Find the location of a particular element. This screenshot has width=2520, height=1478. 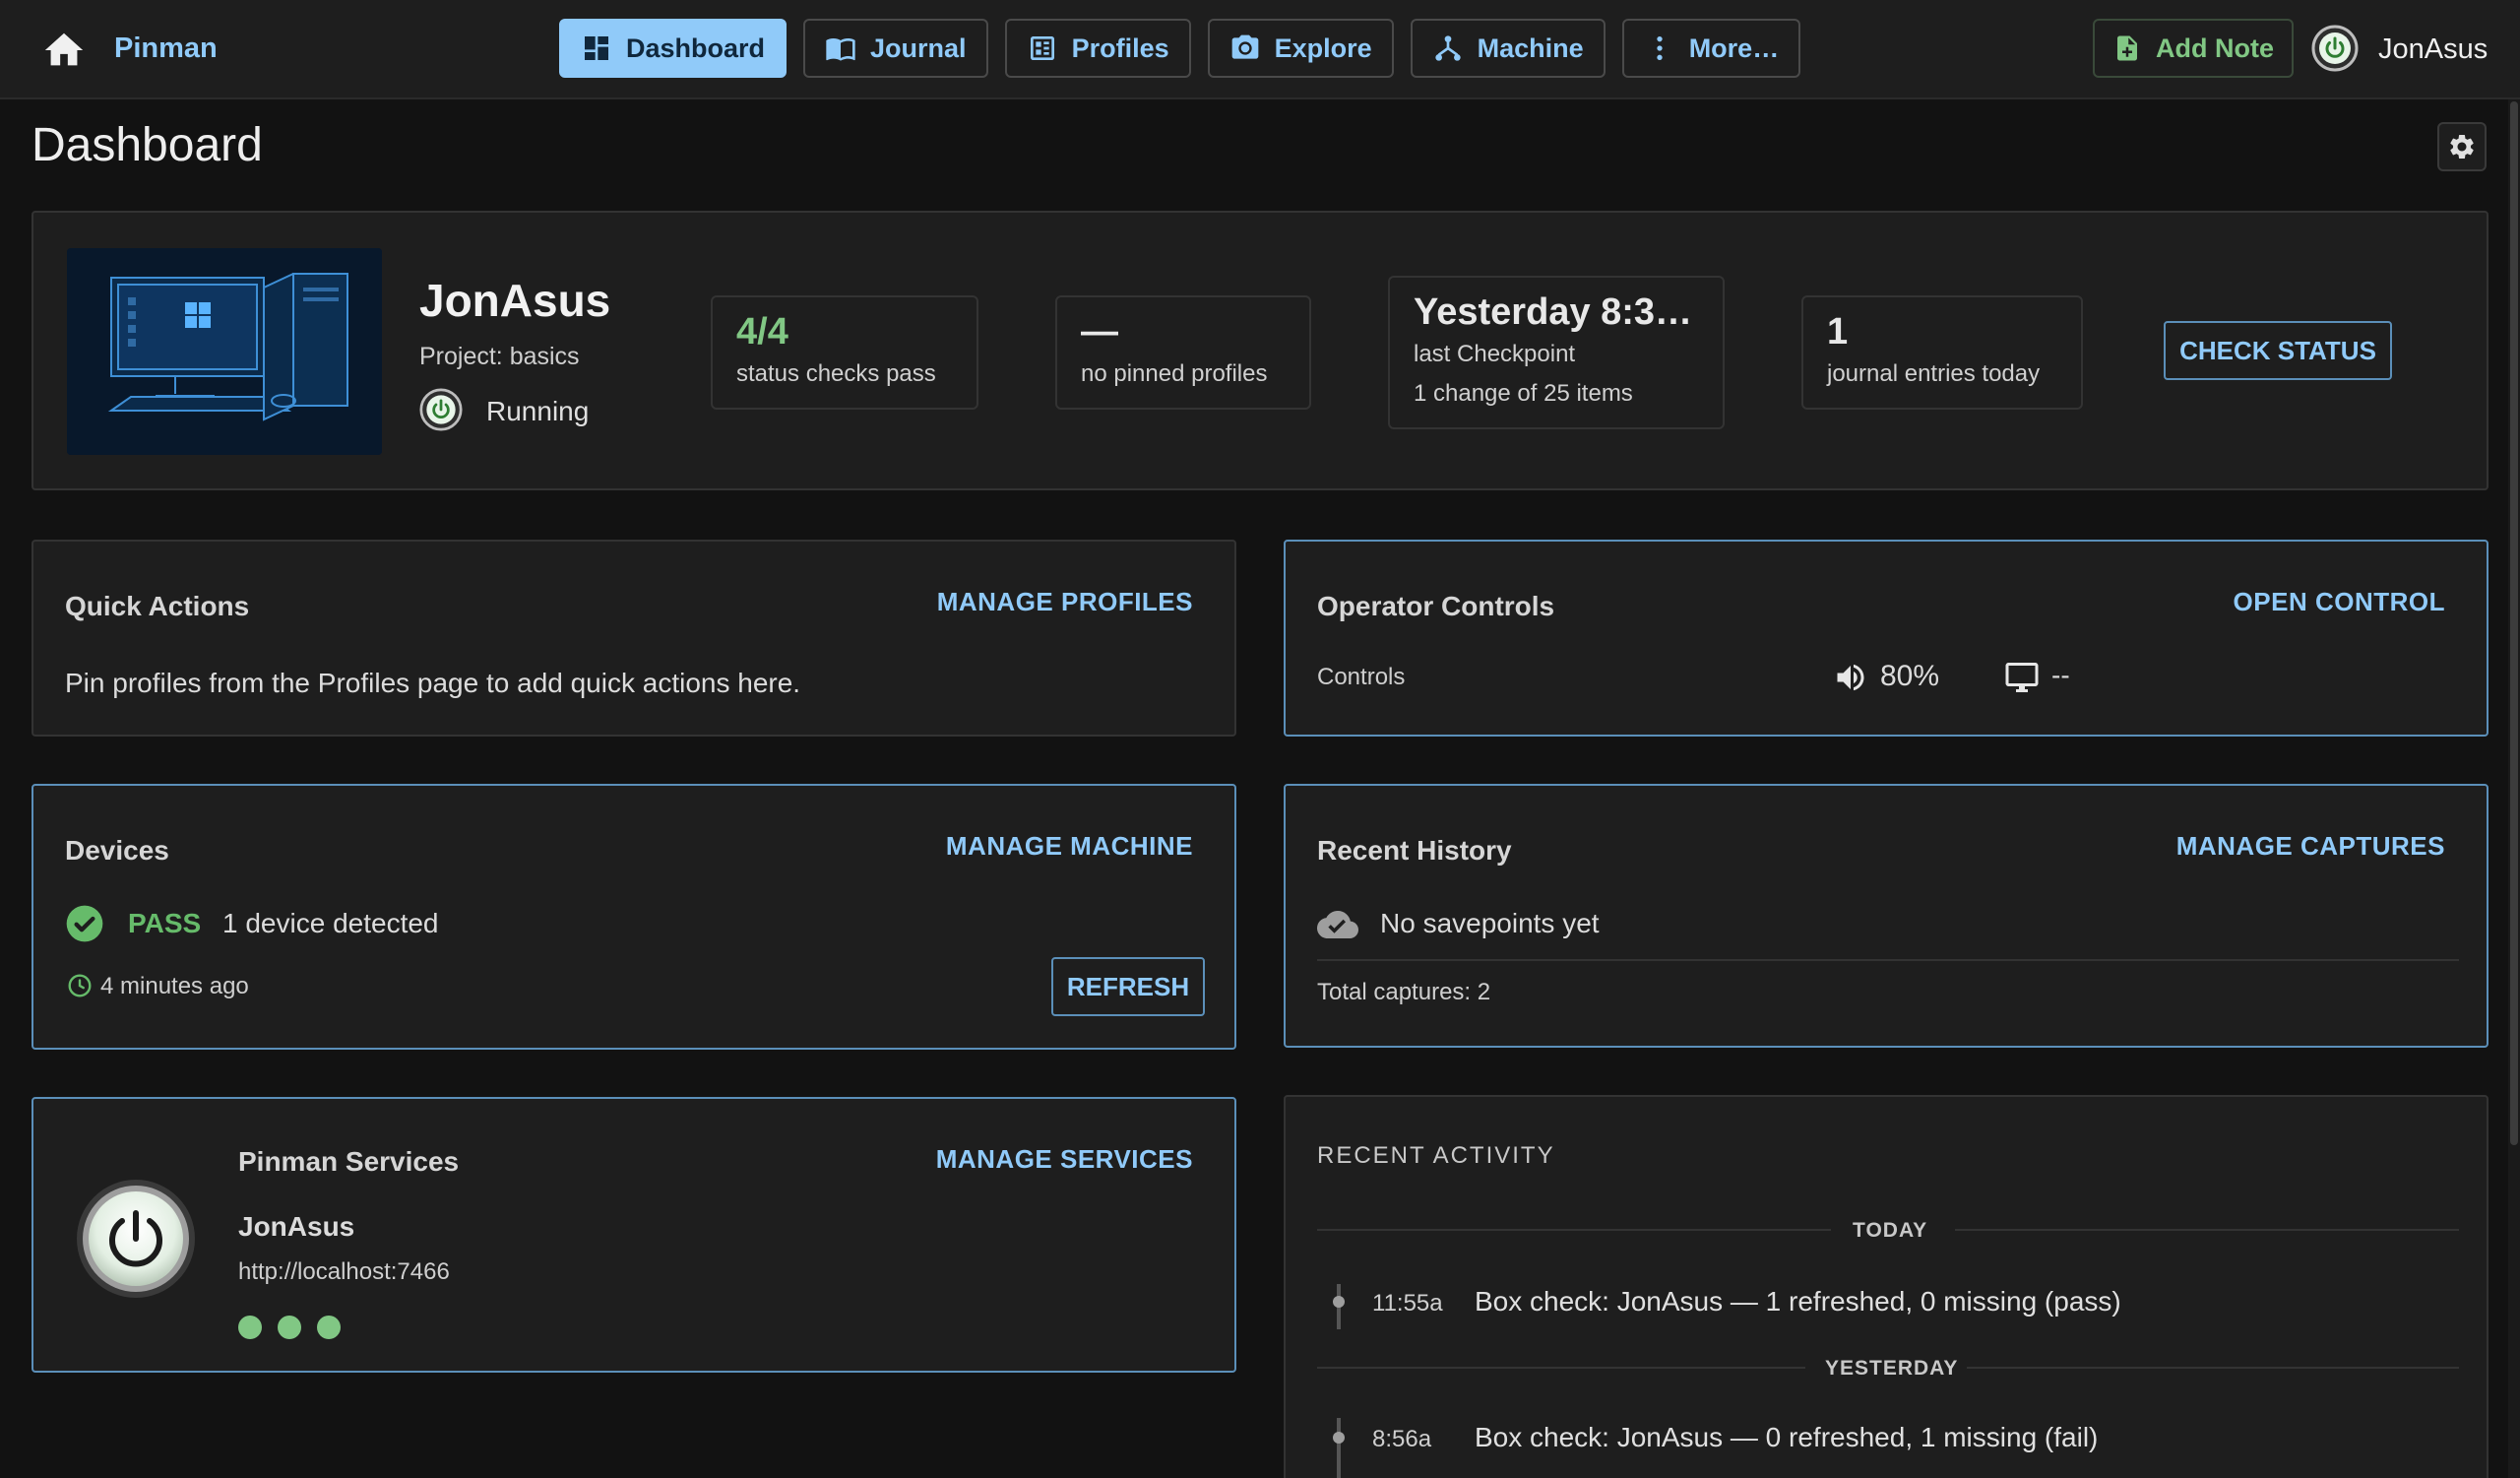

refresh-button: REFRESH is located at coordinates (1128, 986).